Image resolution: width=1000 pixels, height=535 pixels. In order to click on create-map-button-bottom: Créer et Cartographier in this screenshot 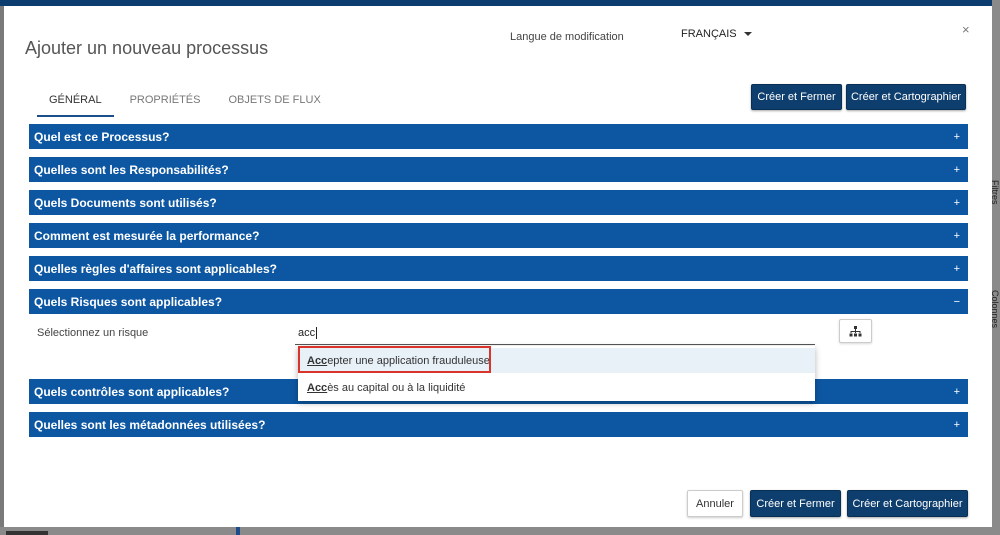, I will do `click(907, 503)`.